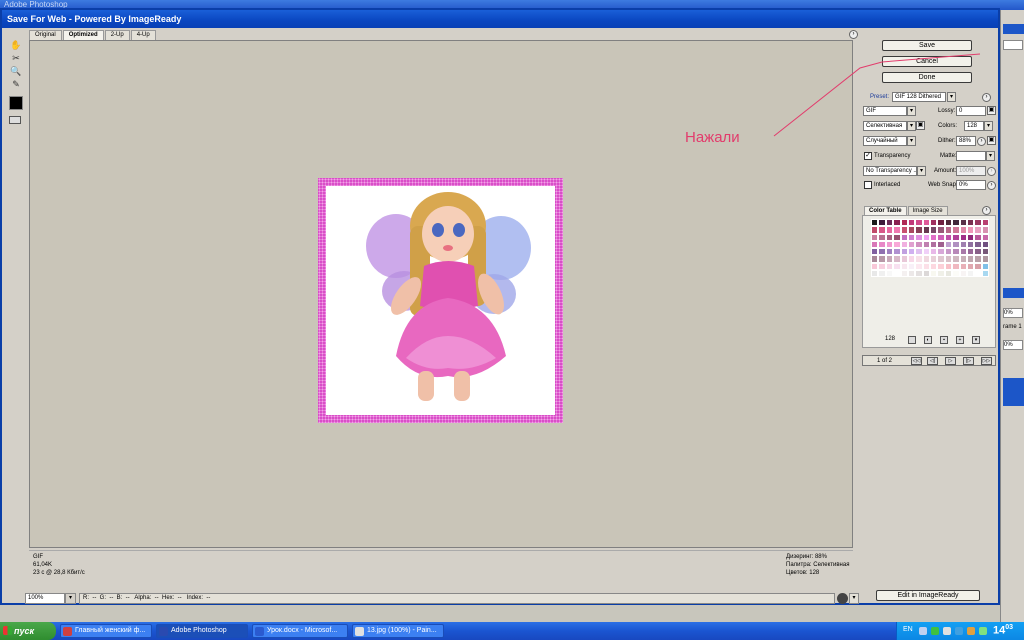 The height and width of the screenshot is (640, 1024). I want to click on zoom-dropdown-icon: ▾, so click(70, 598).